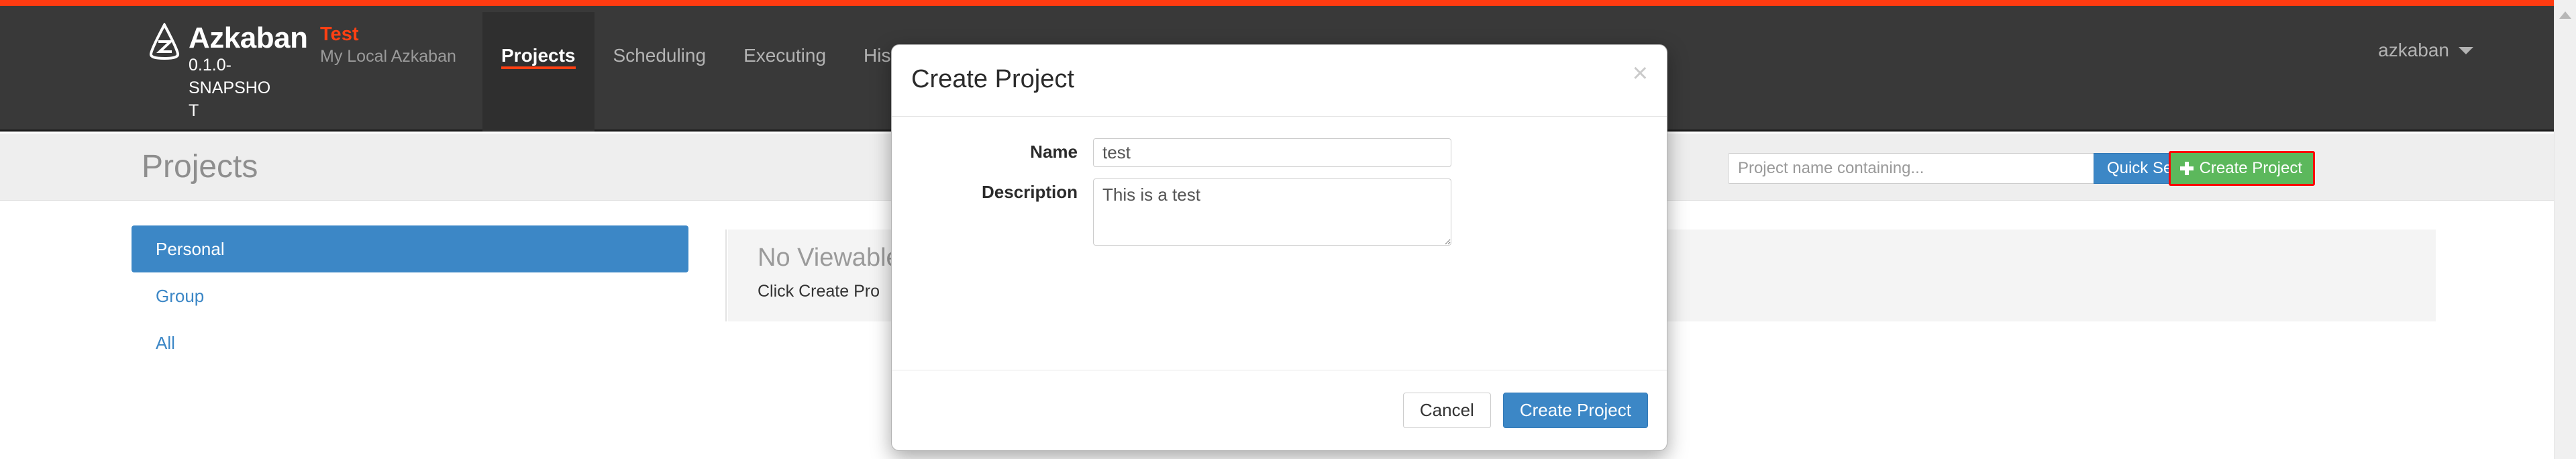 The image size is (2576, 459). What do you see at coordinates (200, 167) in the screenshot?
I see `page-title: Projects` at bounding box center [200, 167].